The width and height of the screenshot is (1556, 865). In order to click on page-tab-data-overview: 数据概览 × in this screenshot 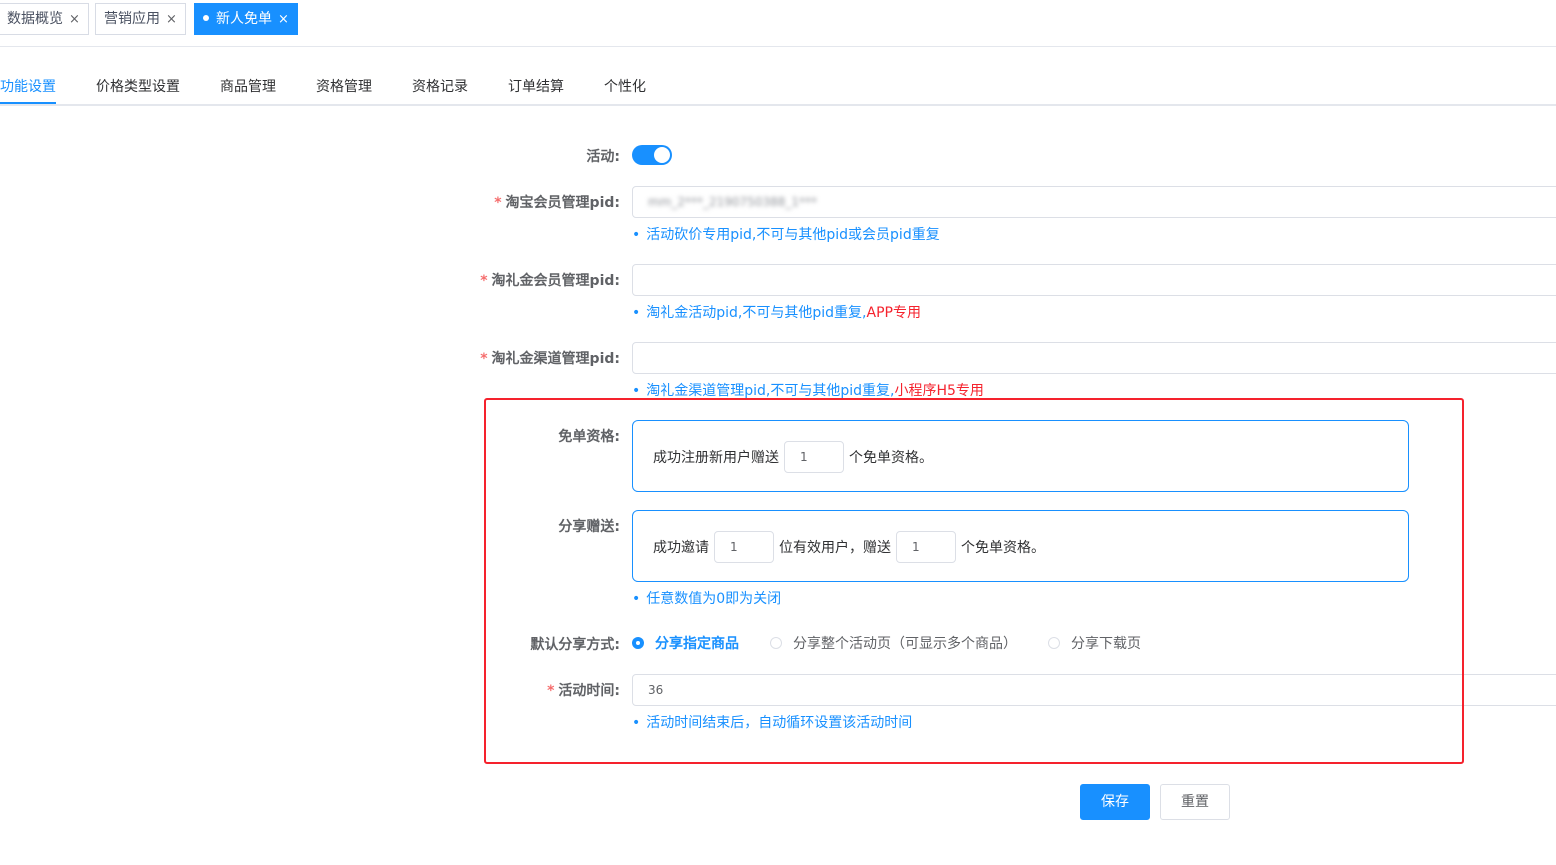, I will do `click(44, 19)`.